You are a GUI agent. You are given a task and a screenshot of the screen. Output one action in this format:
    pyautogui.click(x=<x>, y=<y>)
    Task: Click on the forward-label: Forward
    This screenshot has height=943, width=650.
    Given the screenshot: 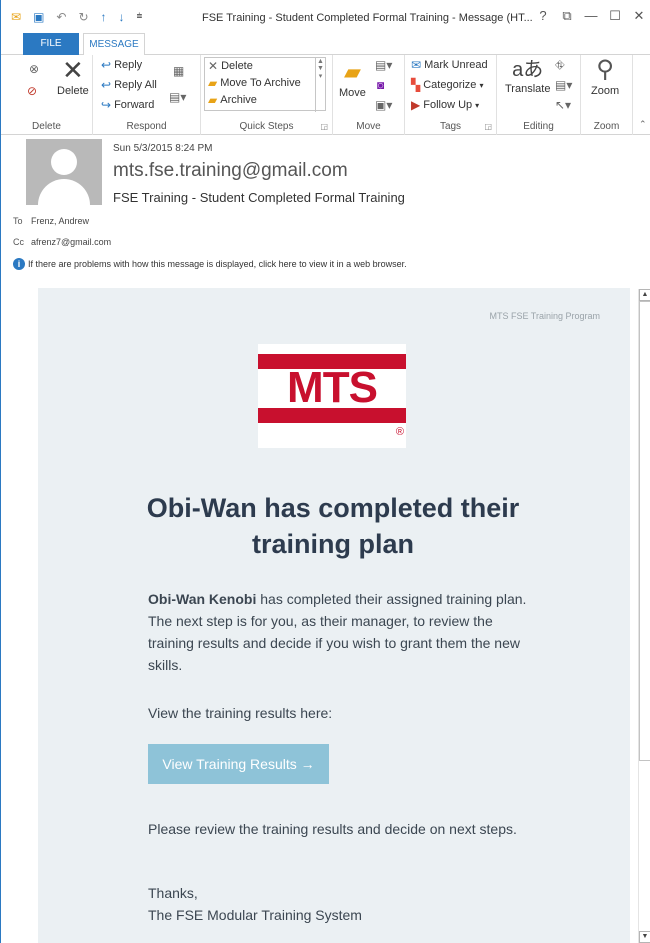 What is the action you would take?
    pyautogui.click(x=134, y=105)
    